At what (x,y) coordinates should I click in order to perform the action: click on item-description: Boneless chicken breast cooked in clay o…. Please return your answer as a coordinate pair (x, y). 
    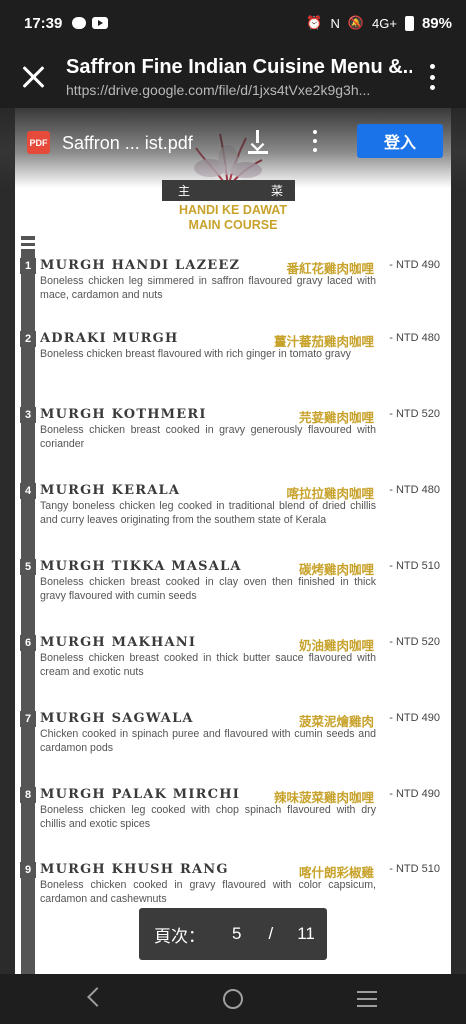
    Looking at the image, I should click on (208, 589).